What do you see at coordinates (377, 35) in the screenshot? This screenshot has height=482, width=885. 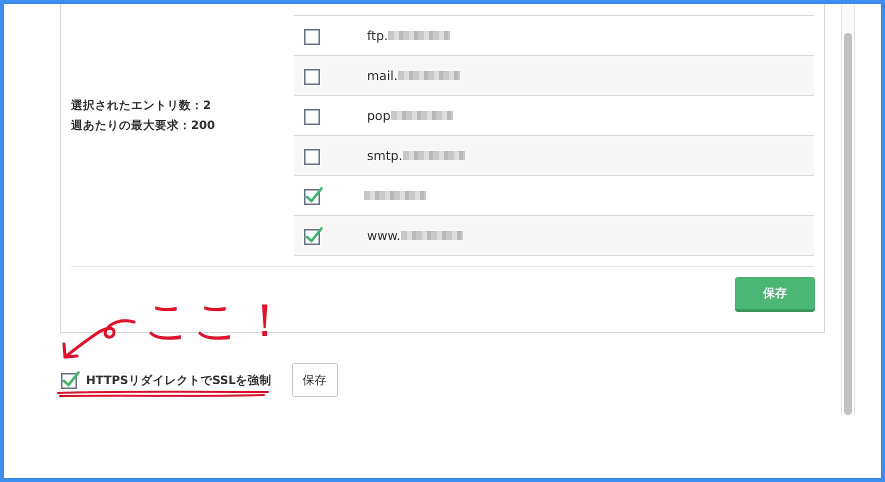 I see `host-name: ftp.` at bounding box center [377, 35].